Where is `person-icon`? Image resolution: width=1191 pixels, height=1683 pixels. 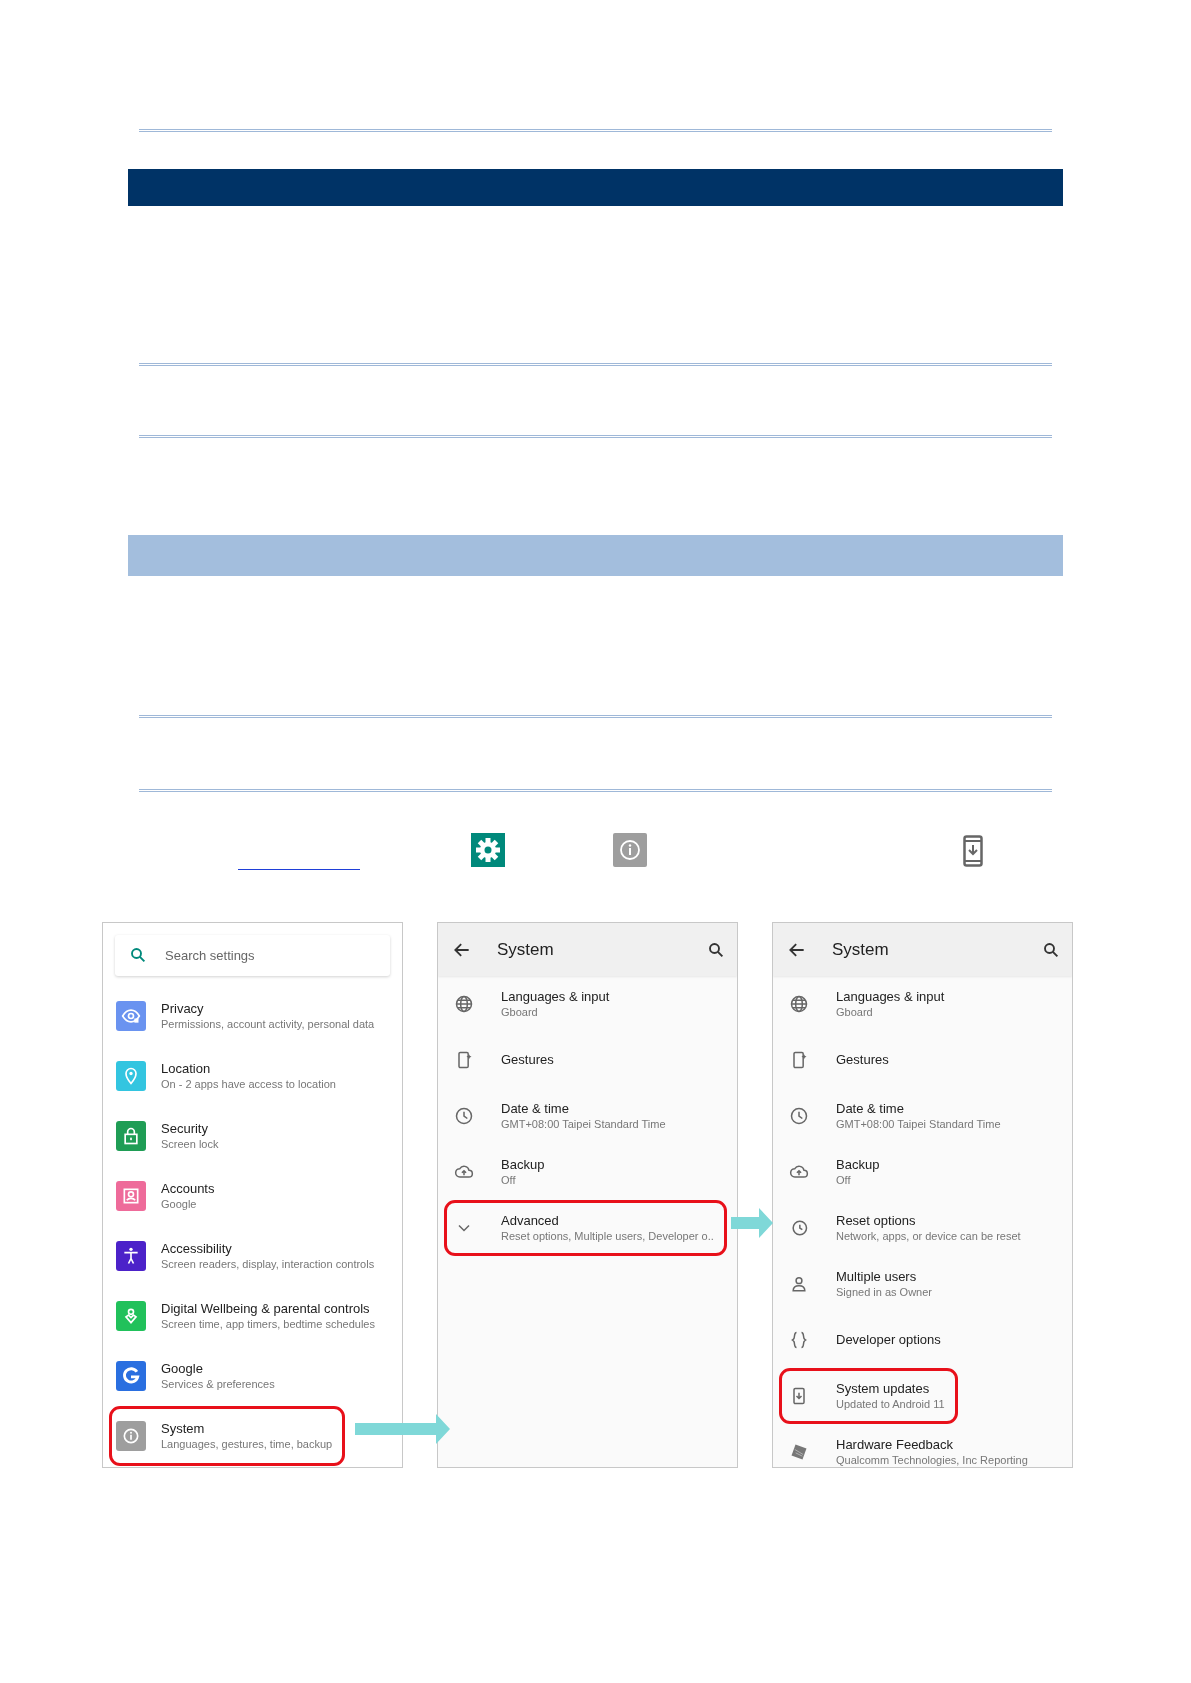
person-icon is located at coordinates (799, 1284).